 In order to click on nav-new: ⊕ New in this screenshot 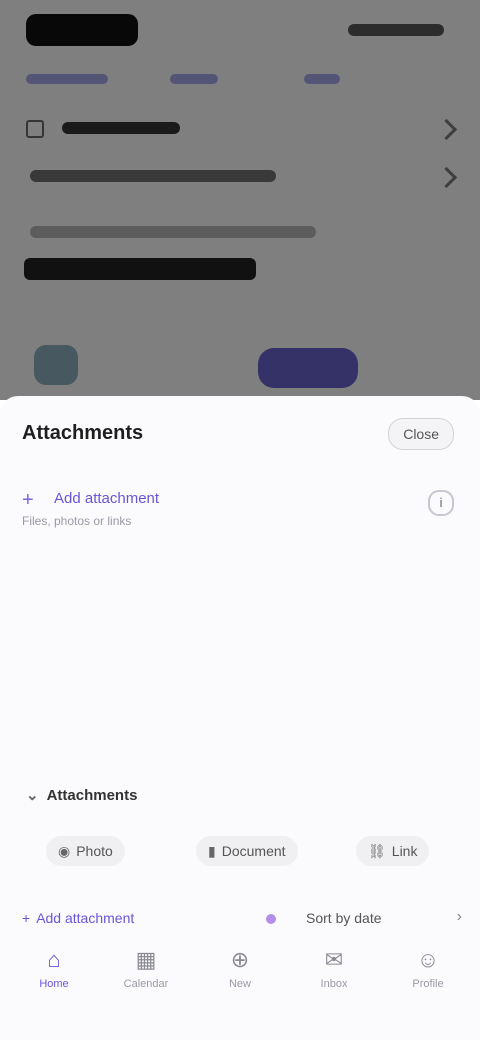, I will do `click(240, 981)`.